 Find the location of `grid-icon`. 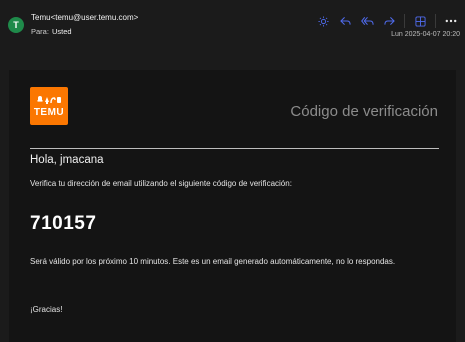

grid-icon is located at coordinates (420, 21).